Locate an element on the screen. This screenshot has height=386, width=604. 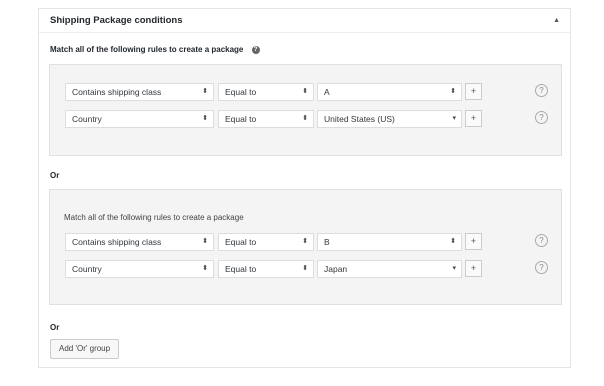
value-select: United States (US) ▾ is located at coordinates (389, 119).